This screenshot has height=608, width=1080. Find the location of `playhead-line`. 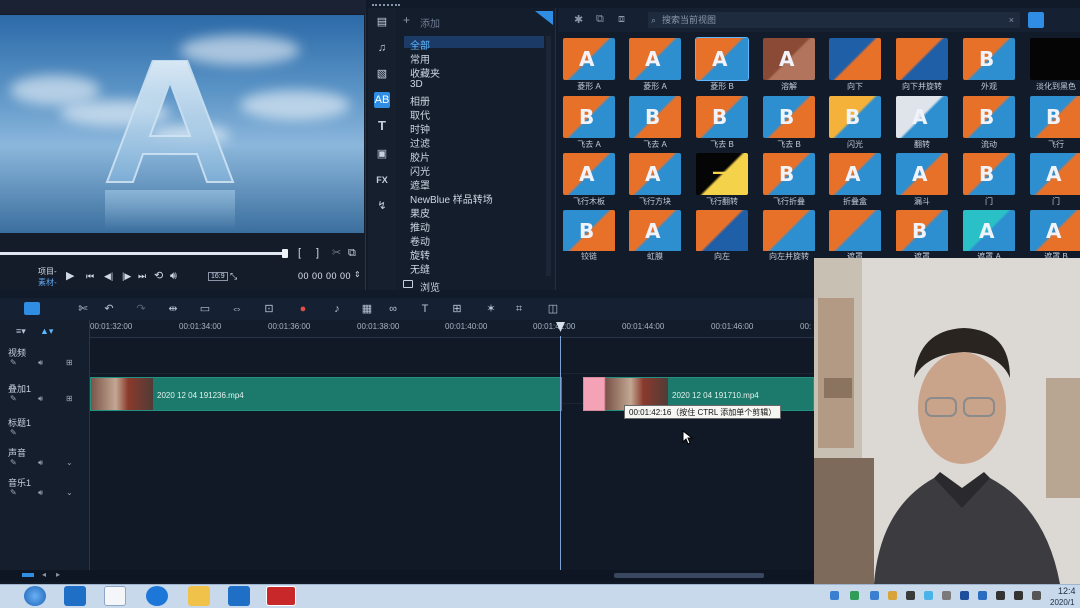

playhead-line is located at coordinates (560, 453).